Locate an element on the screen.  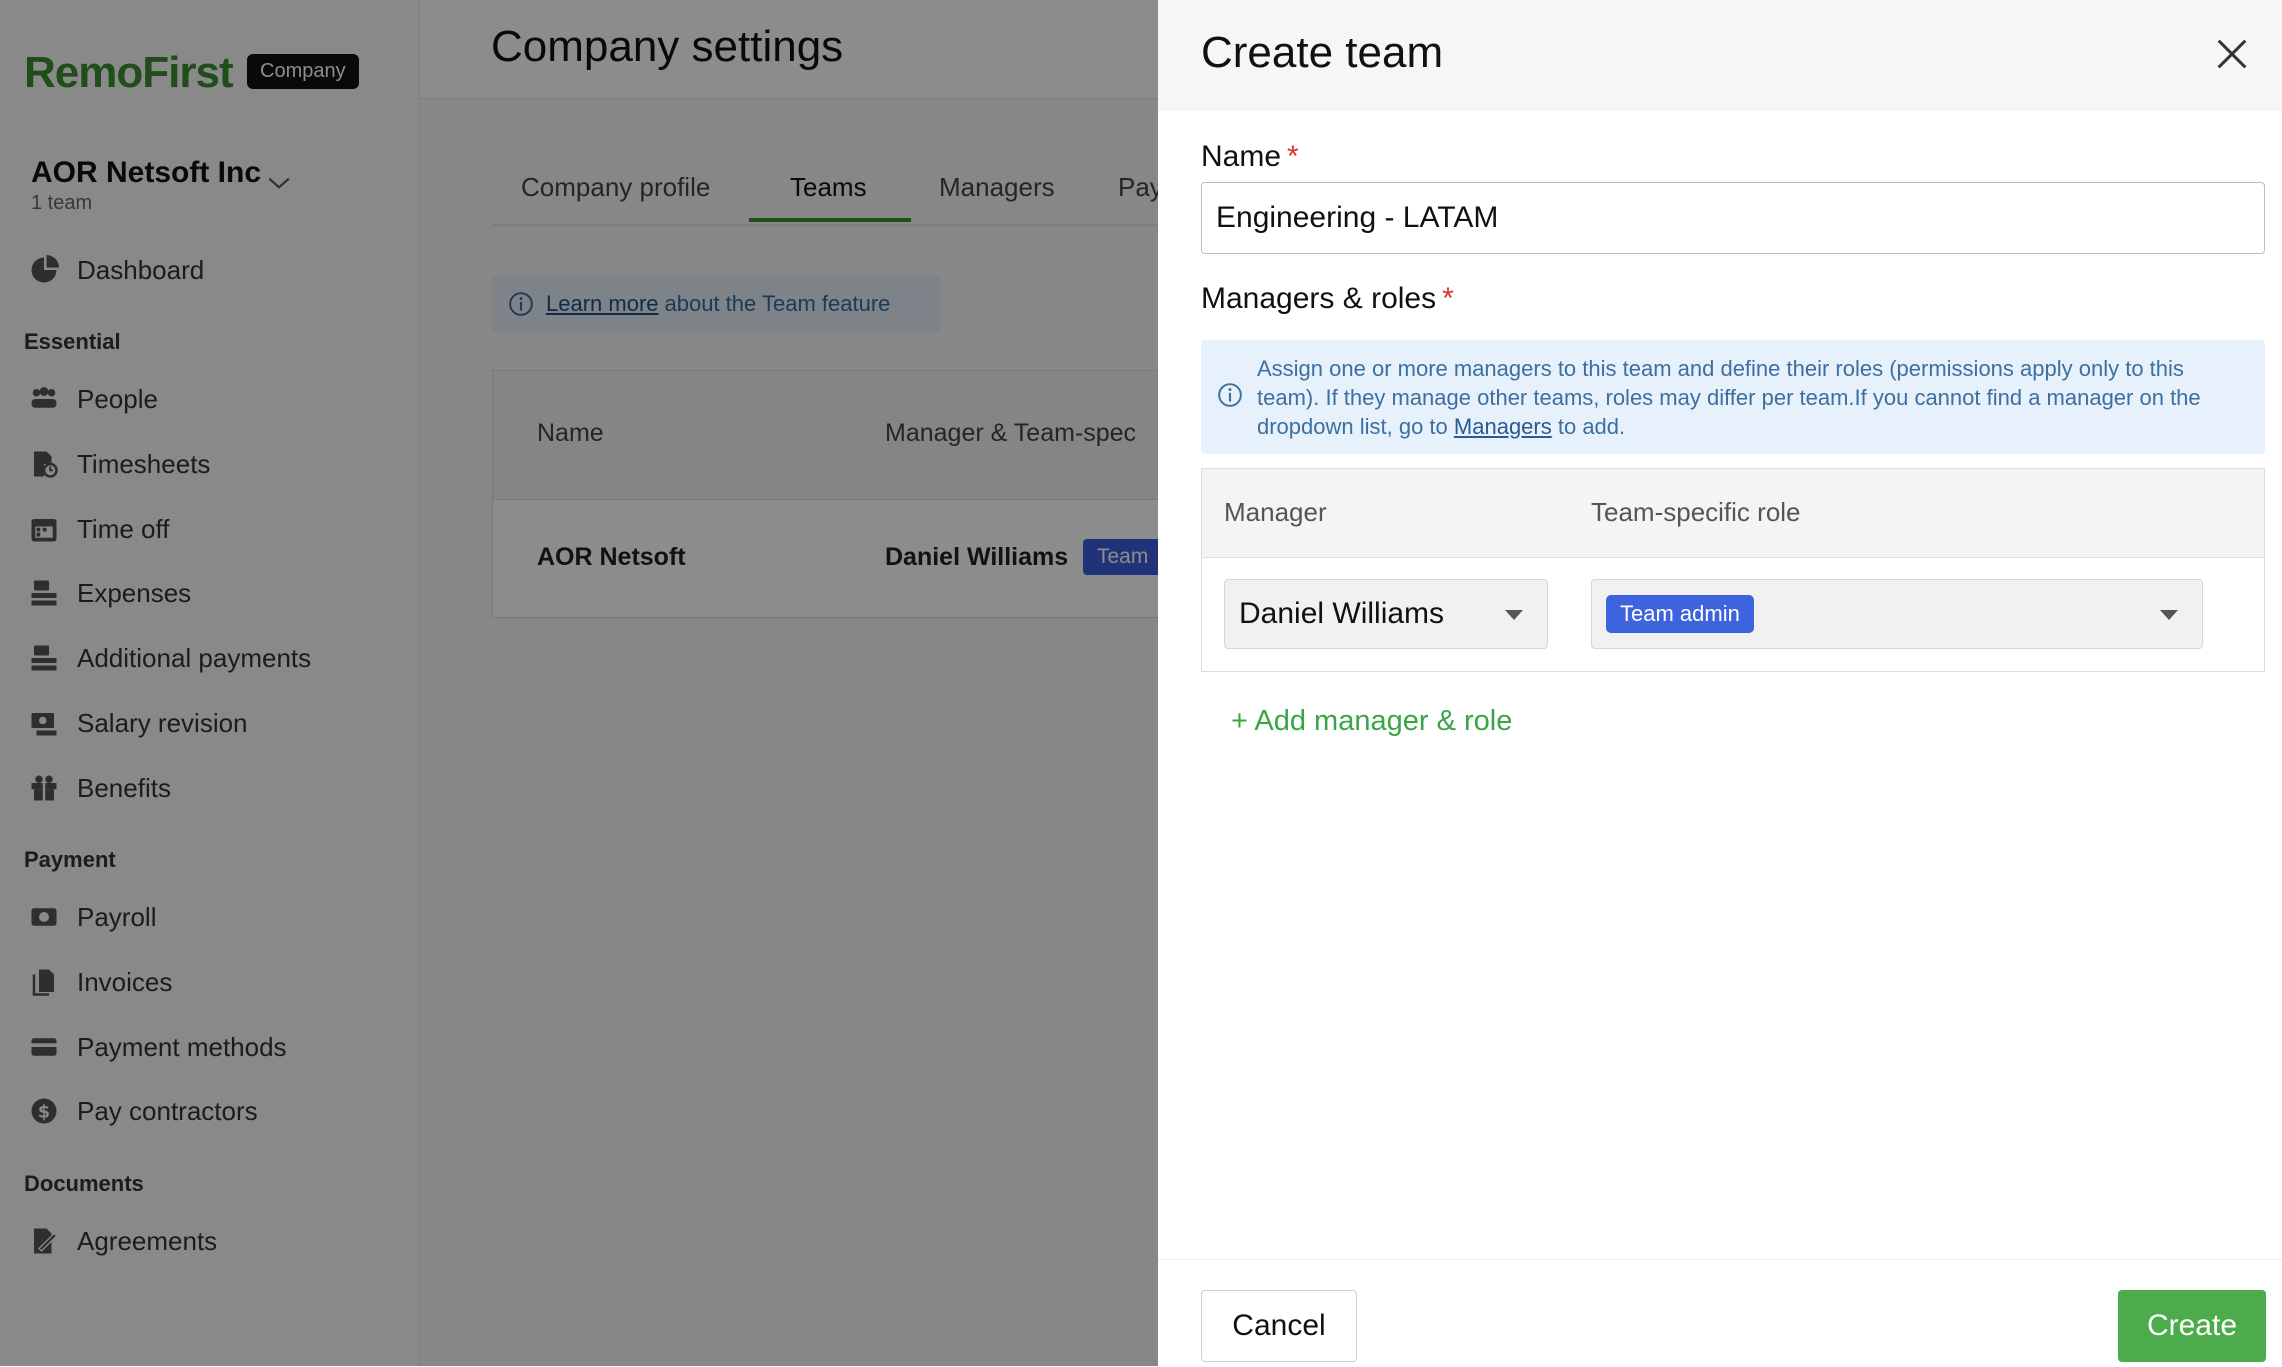
managers-link: Managers is located at coordinates (1503, 426).